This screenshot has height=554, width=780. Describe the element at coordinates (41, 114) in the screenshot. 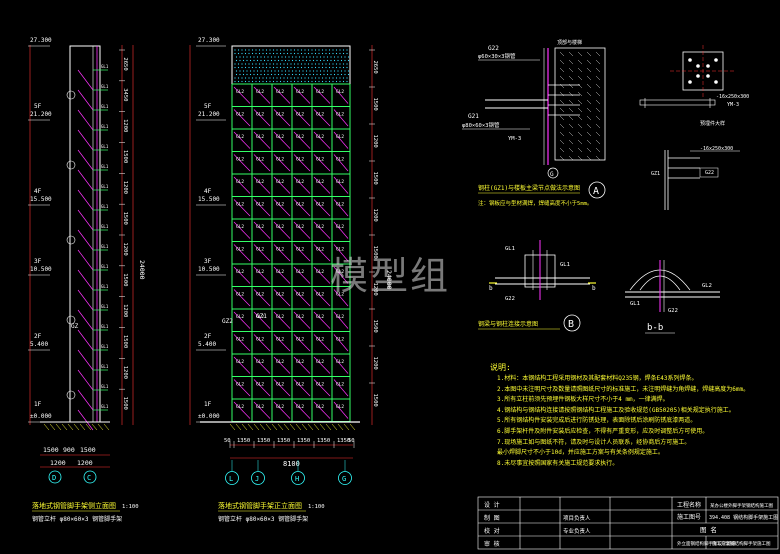

I see `elevation-label: 21.200` at that location.